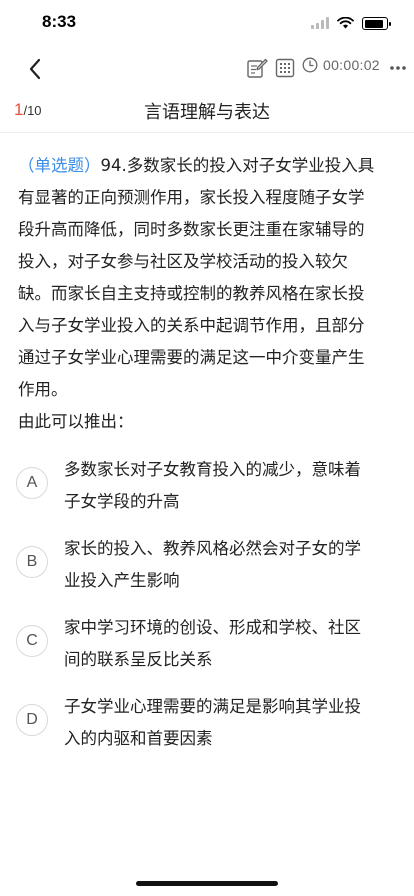  What do you see at coordinates (376, 23) in the screenshot?
I see `battery-icon` at bounding box center [376, 23].